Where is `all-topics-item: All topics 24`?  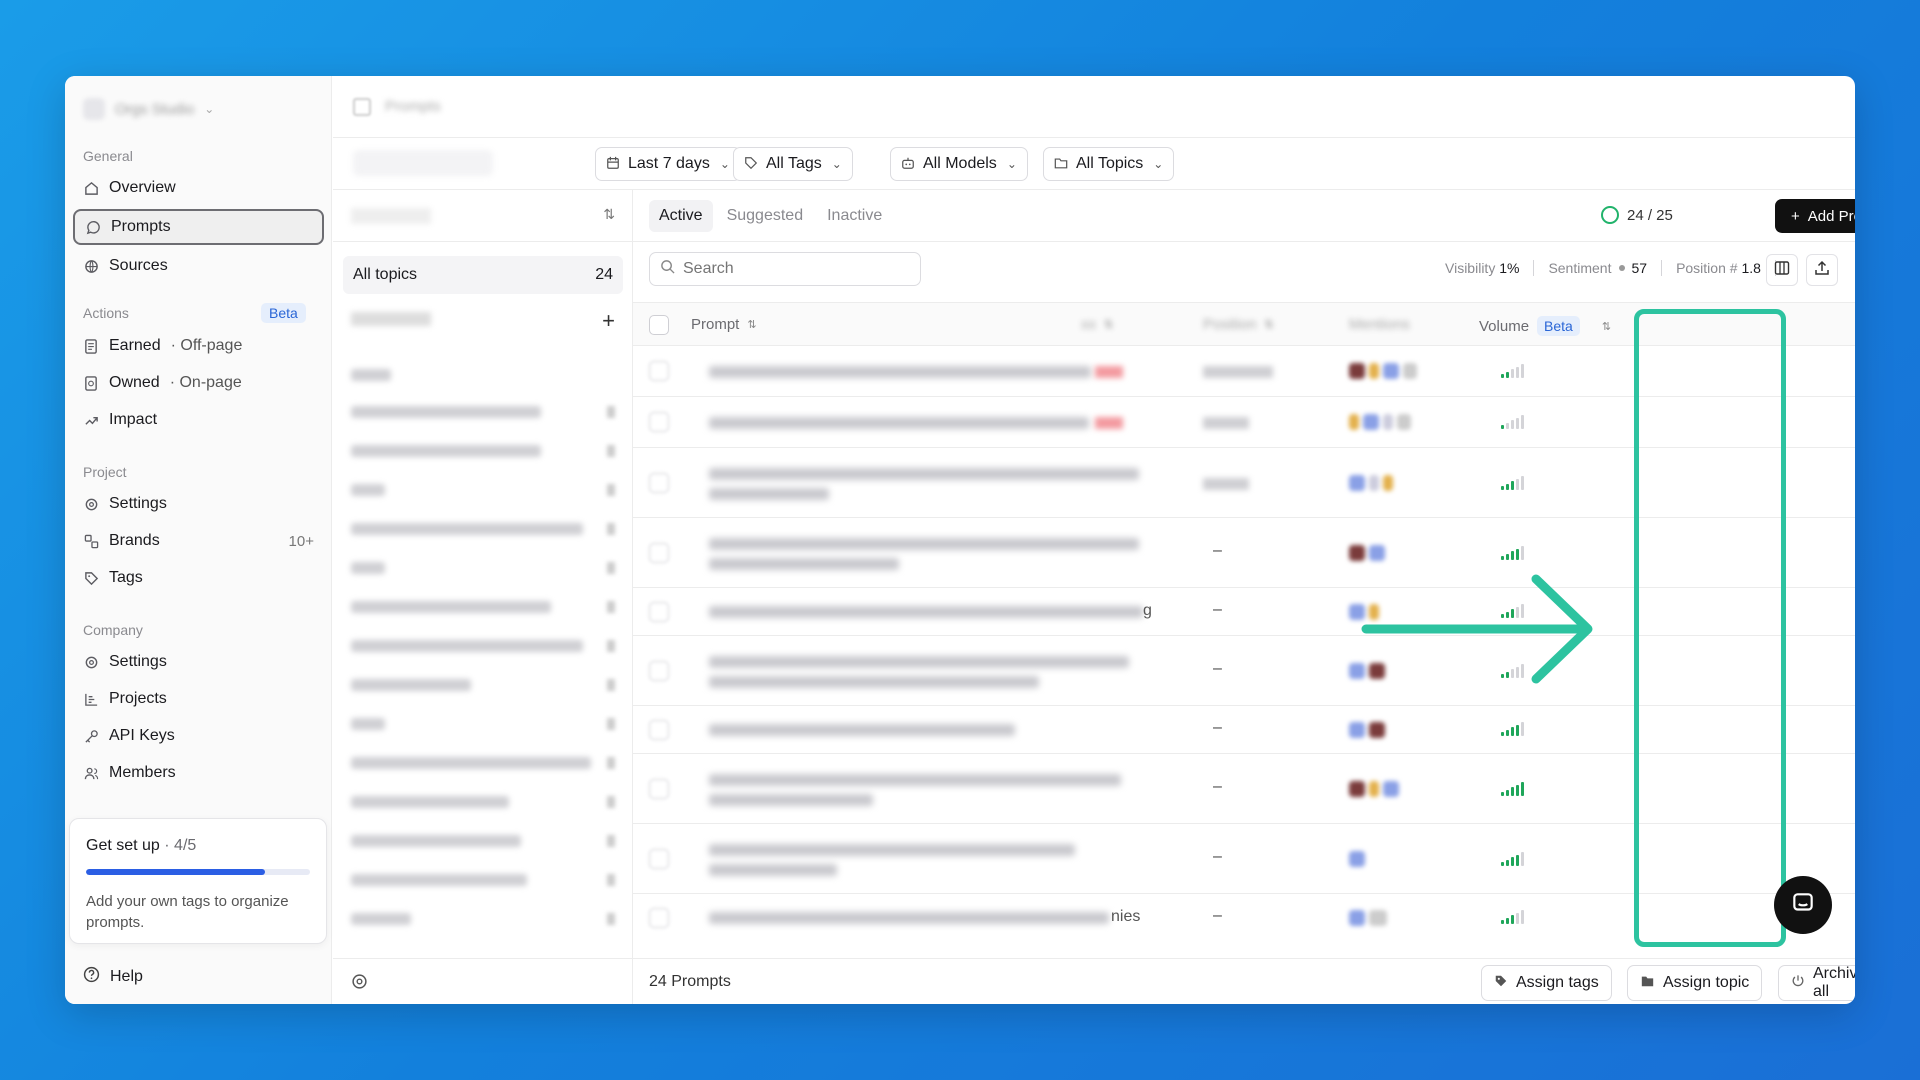
all-topics-item: All topics 24 is located at coordinates (483, 275).